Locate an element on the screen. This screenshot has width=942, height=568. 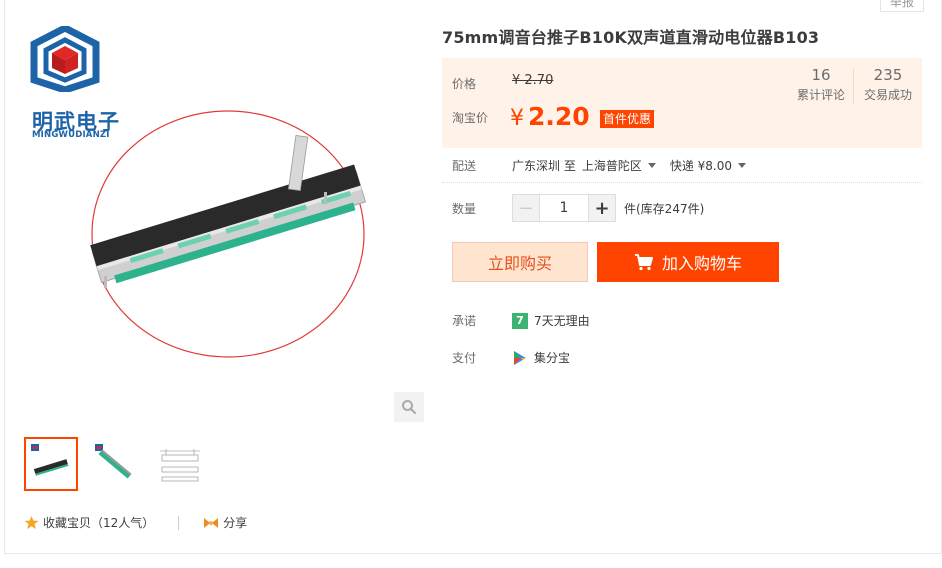
quantity-stepper: − + is located at coordinates (564, 208).